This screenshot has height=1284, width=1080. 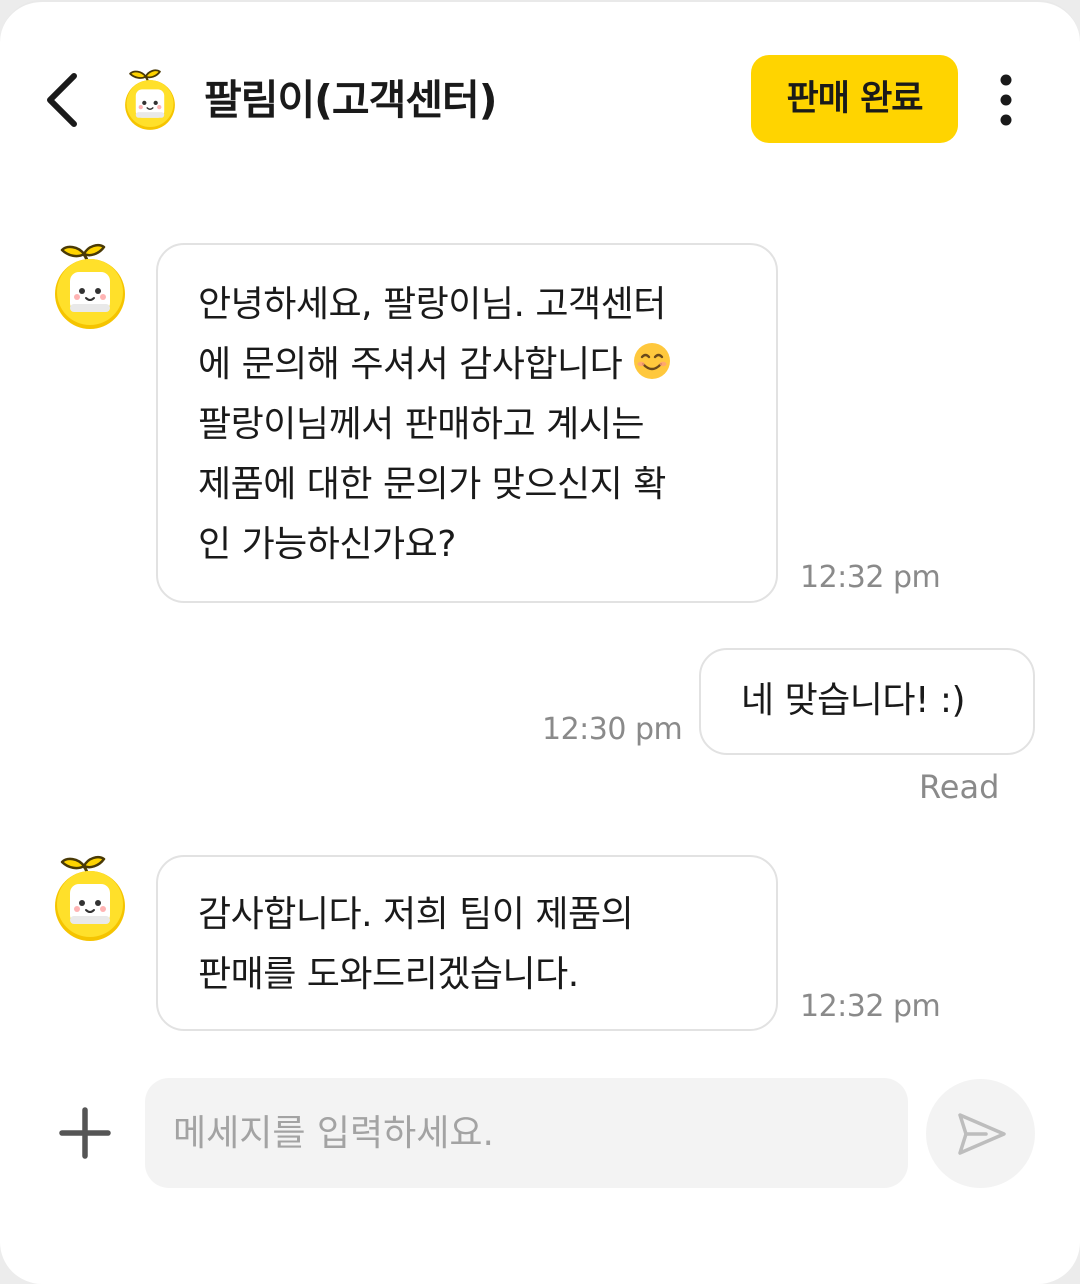 I want to click on kebab-menu-icon, so click(x=1006, y=100).